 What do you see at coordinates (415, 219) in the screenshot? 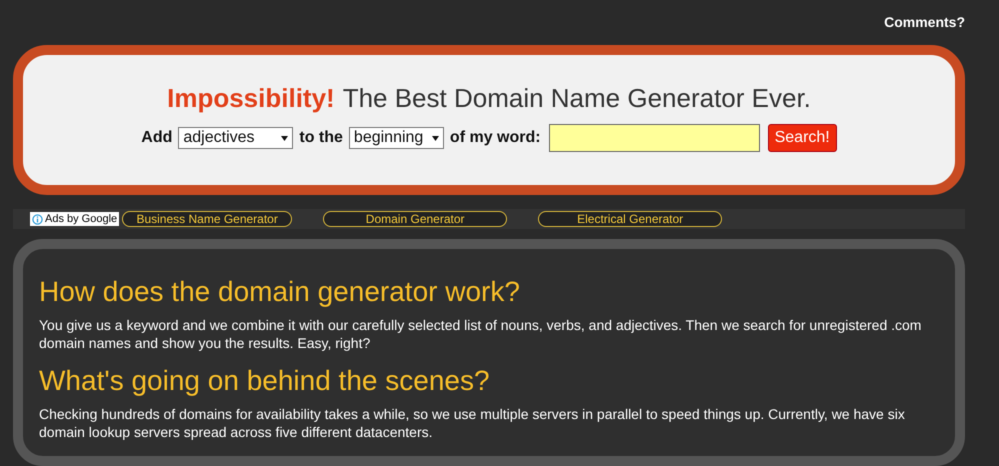
I see `ad-link: Domain Generator` at bounding box center [415, 219].